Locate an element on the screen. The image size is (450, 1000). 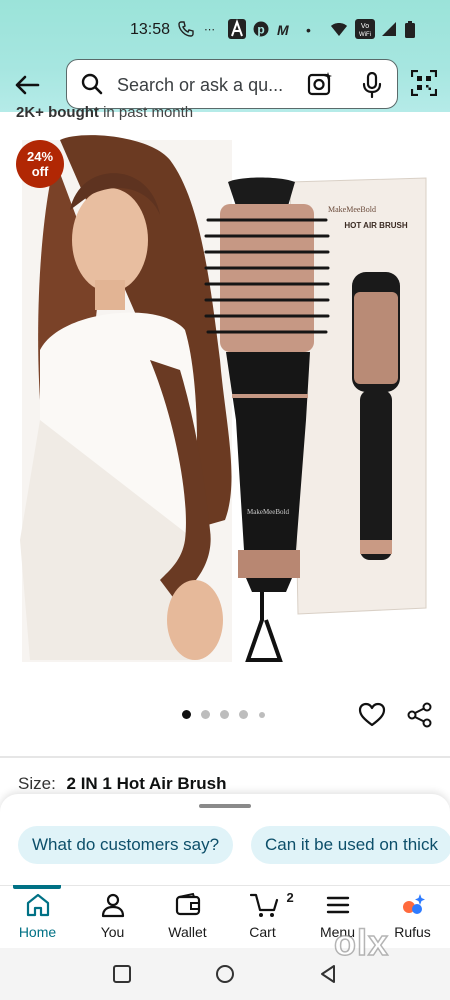
svg-text: HOT AIR BRUSH is located at coordinates (375, 225).